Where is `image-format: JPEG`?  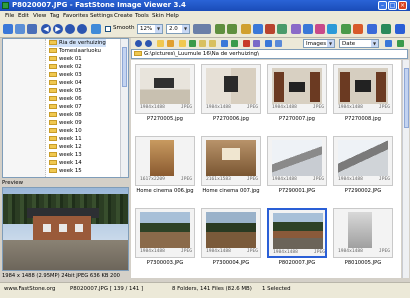
image-format: JPEG is located at coordinates (186, 251).